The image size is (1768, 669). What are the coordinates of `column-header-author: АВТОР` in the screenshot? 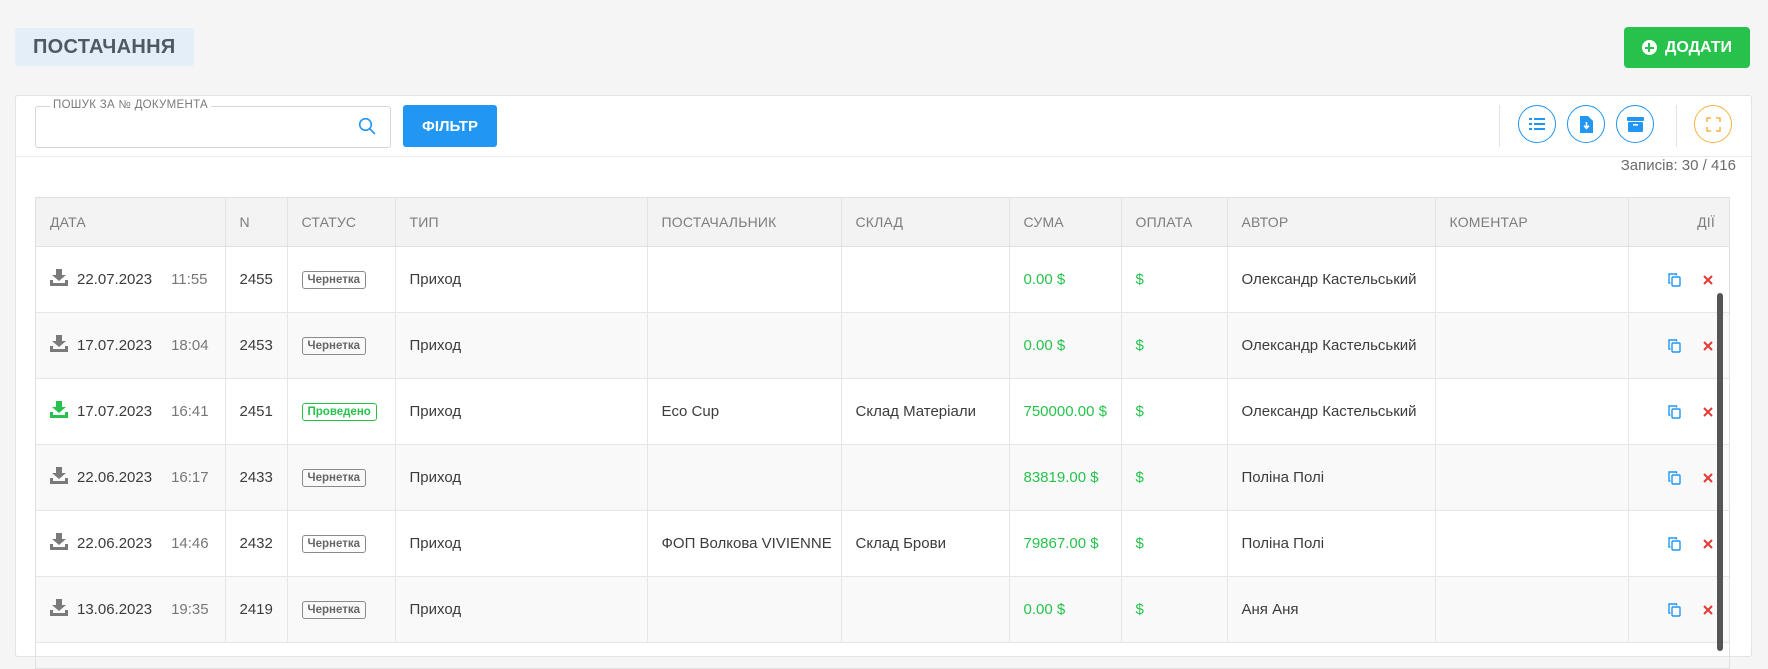 It's located at (1331, 222).